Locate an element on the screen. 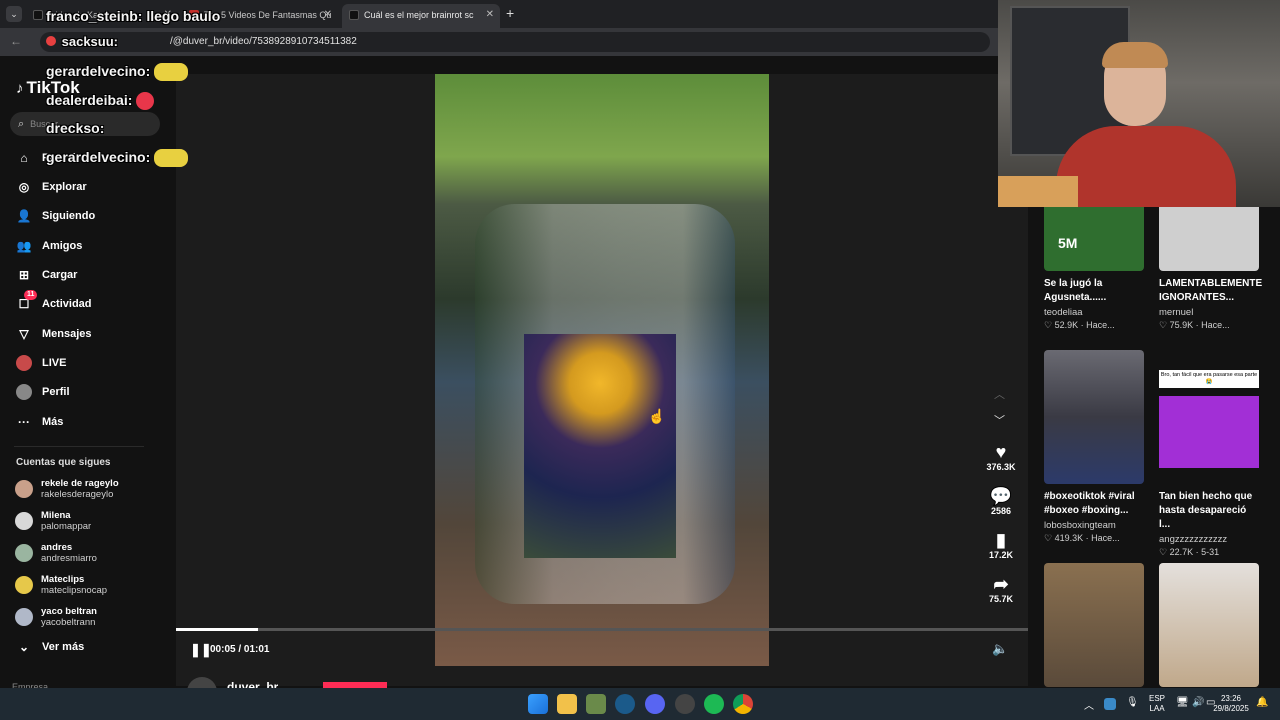 The width and height of the screenshot is (1280, 720). pause-button: ❚❚ is located at coordinates (201, 650).